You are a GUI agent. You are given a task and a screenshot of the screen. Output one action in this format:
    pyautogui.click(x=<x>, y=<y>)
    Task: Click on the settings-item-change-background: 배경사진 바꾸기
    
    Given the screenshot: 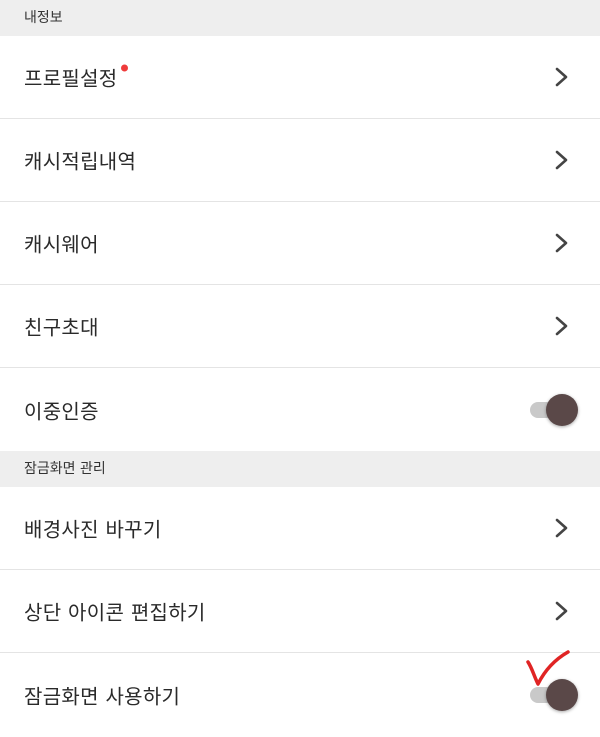 What is the action you would take?
    pyautogui.click(x=300, y=528)
    